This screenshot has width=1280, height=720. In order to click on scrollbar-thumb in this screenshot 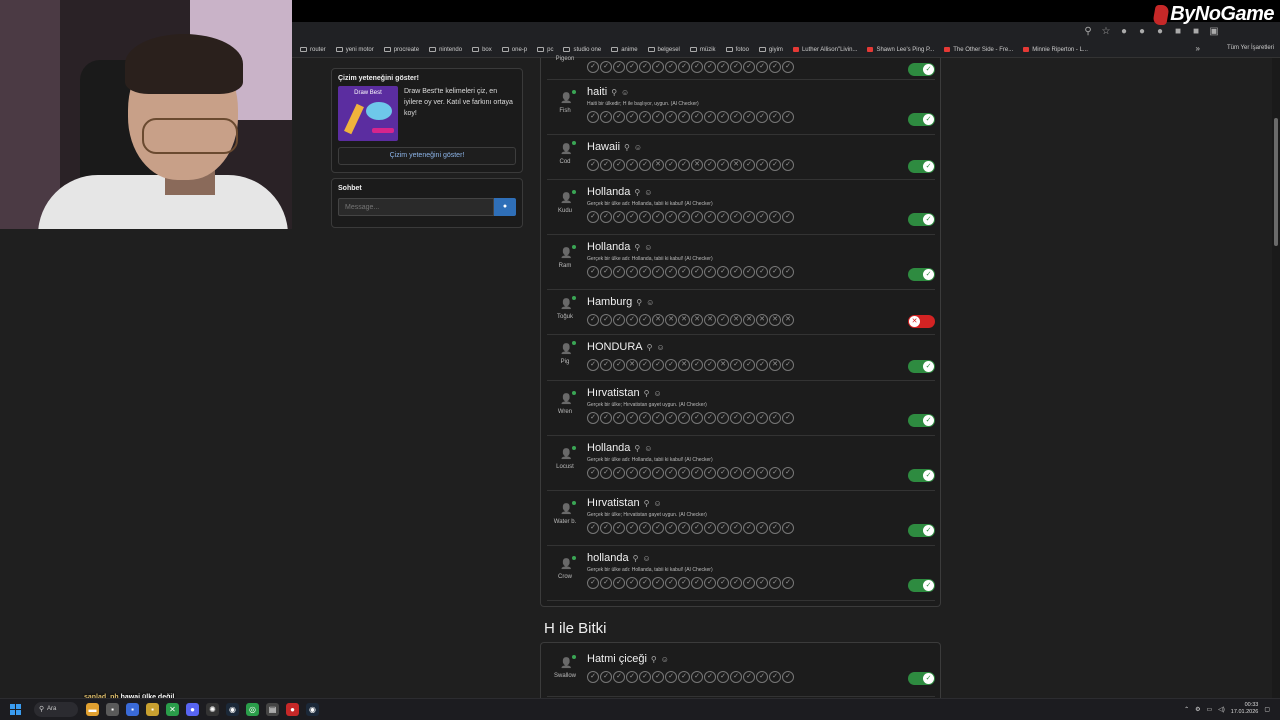, I will do `click(1276, 182)`.